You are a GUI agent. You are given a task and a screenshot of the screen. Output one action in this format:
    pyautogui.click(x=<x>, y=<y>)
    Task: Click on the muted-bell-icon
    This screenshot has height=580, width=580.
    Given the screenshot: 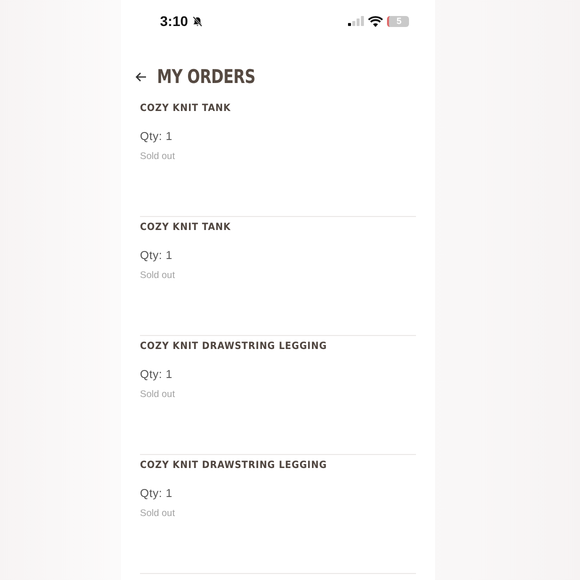 What is the action you would take?
    pyautogui.click(x=198, y=21)
    